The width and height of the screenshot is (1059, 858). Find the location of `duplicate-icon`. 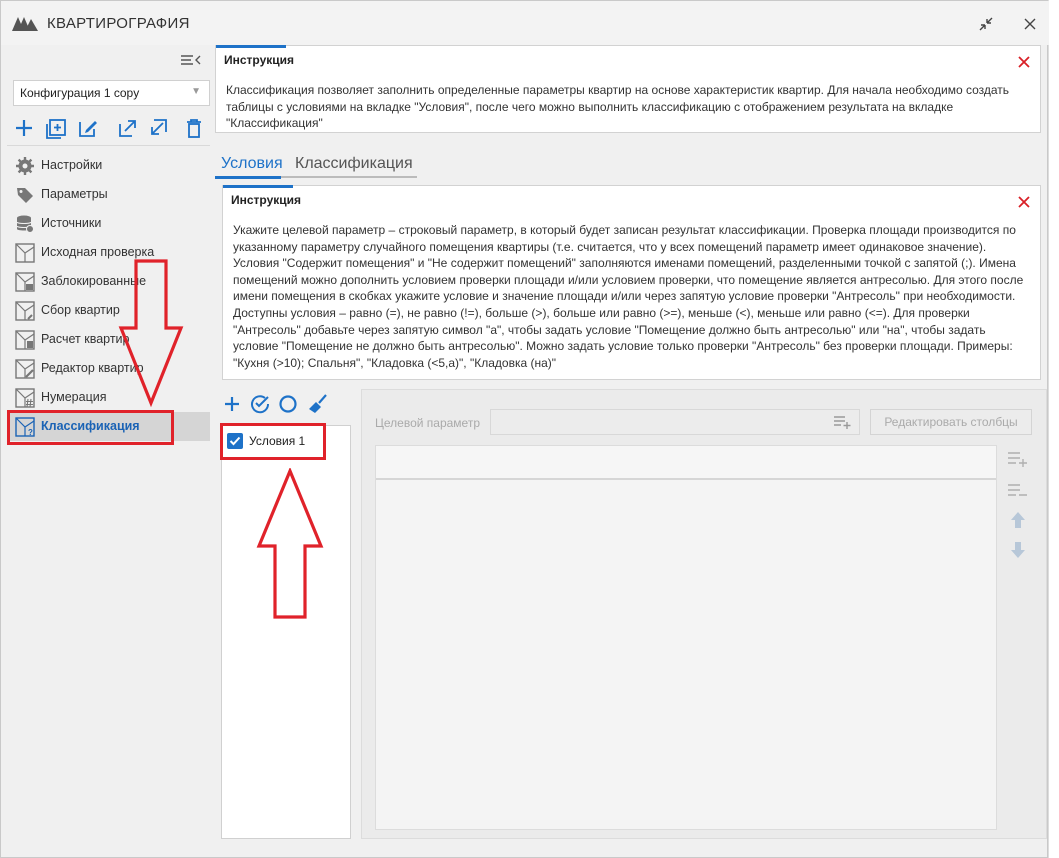

duplicate-icon is located at coordinates (56, 129).